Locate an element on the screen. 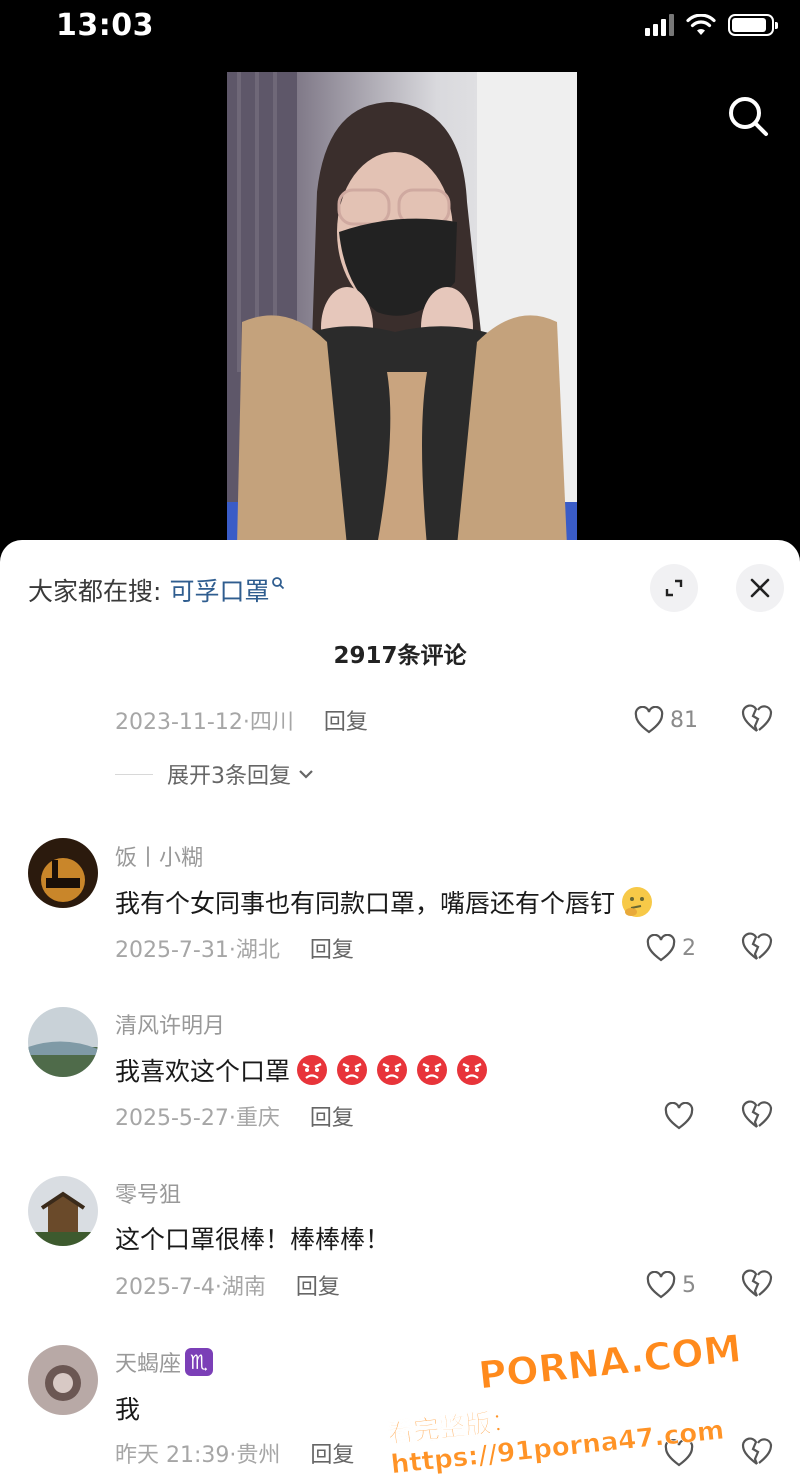 The width and height of the screenshot is (800, 1484). search-suggestion: 大家都在搜: 可孚口罩 is located at coordinates (156, 590).